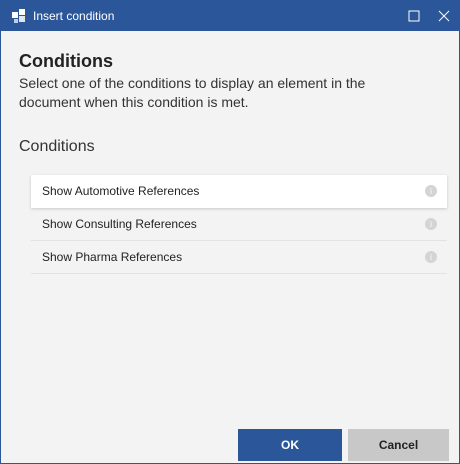  Describe the element at coordinates (66, 61) in the screenshot. I see `page-title: Conditions` at that location.